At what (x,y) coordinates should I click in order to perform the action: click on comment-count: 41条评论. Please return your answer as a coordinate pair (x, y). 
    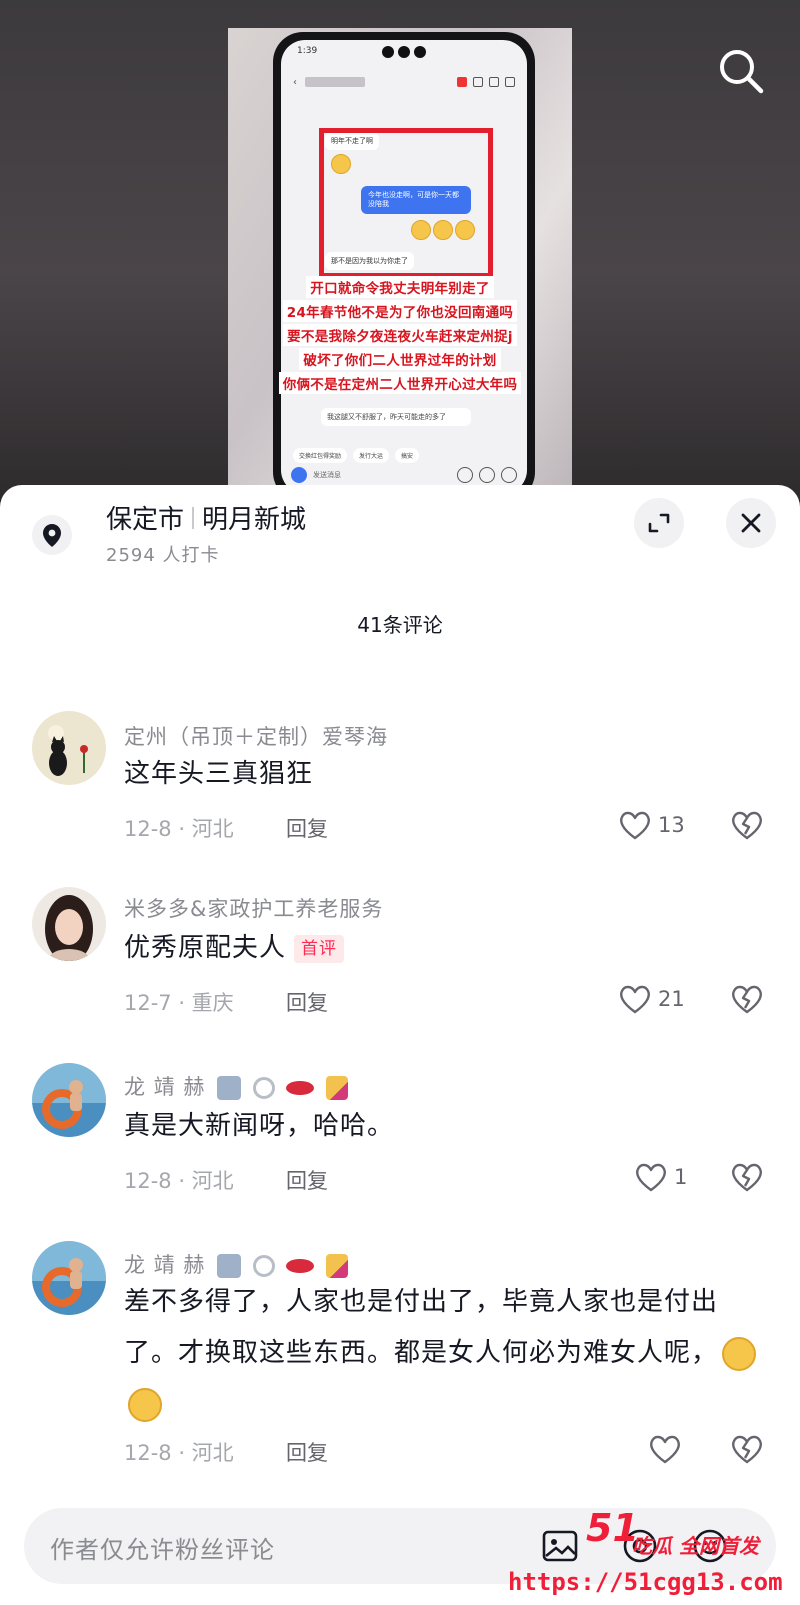
    Looking at the image, I should click on (400, 625).